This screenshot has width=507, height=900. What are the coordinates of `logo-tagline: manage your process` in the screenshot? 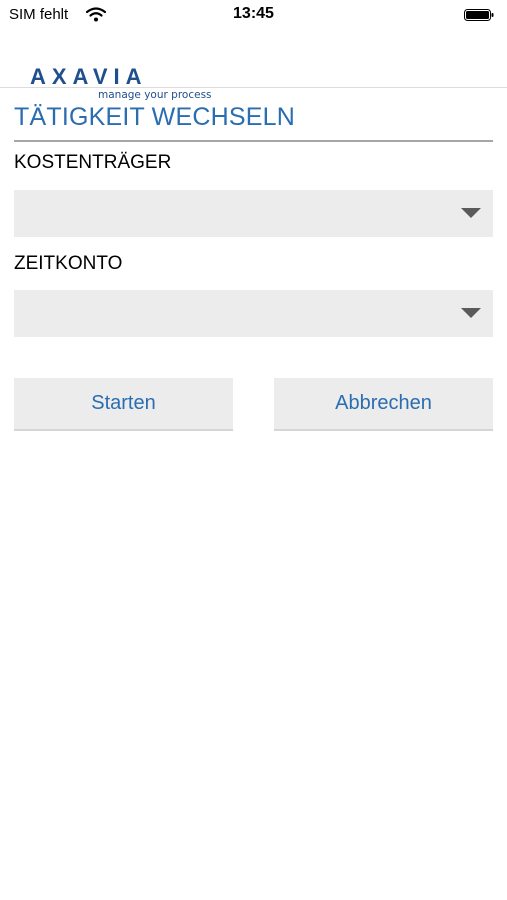 It's located at (155, 95).